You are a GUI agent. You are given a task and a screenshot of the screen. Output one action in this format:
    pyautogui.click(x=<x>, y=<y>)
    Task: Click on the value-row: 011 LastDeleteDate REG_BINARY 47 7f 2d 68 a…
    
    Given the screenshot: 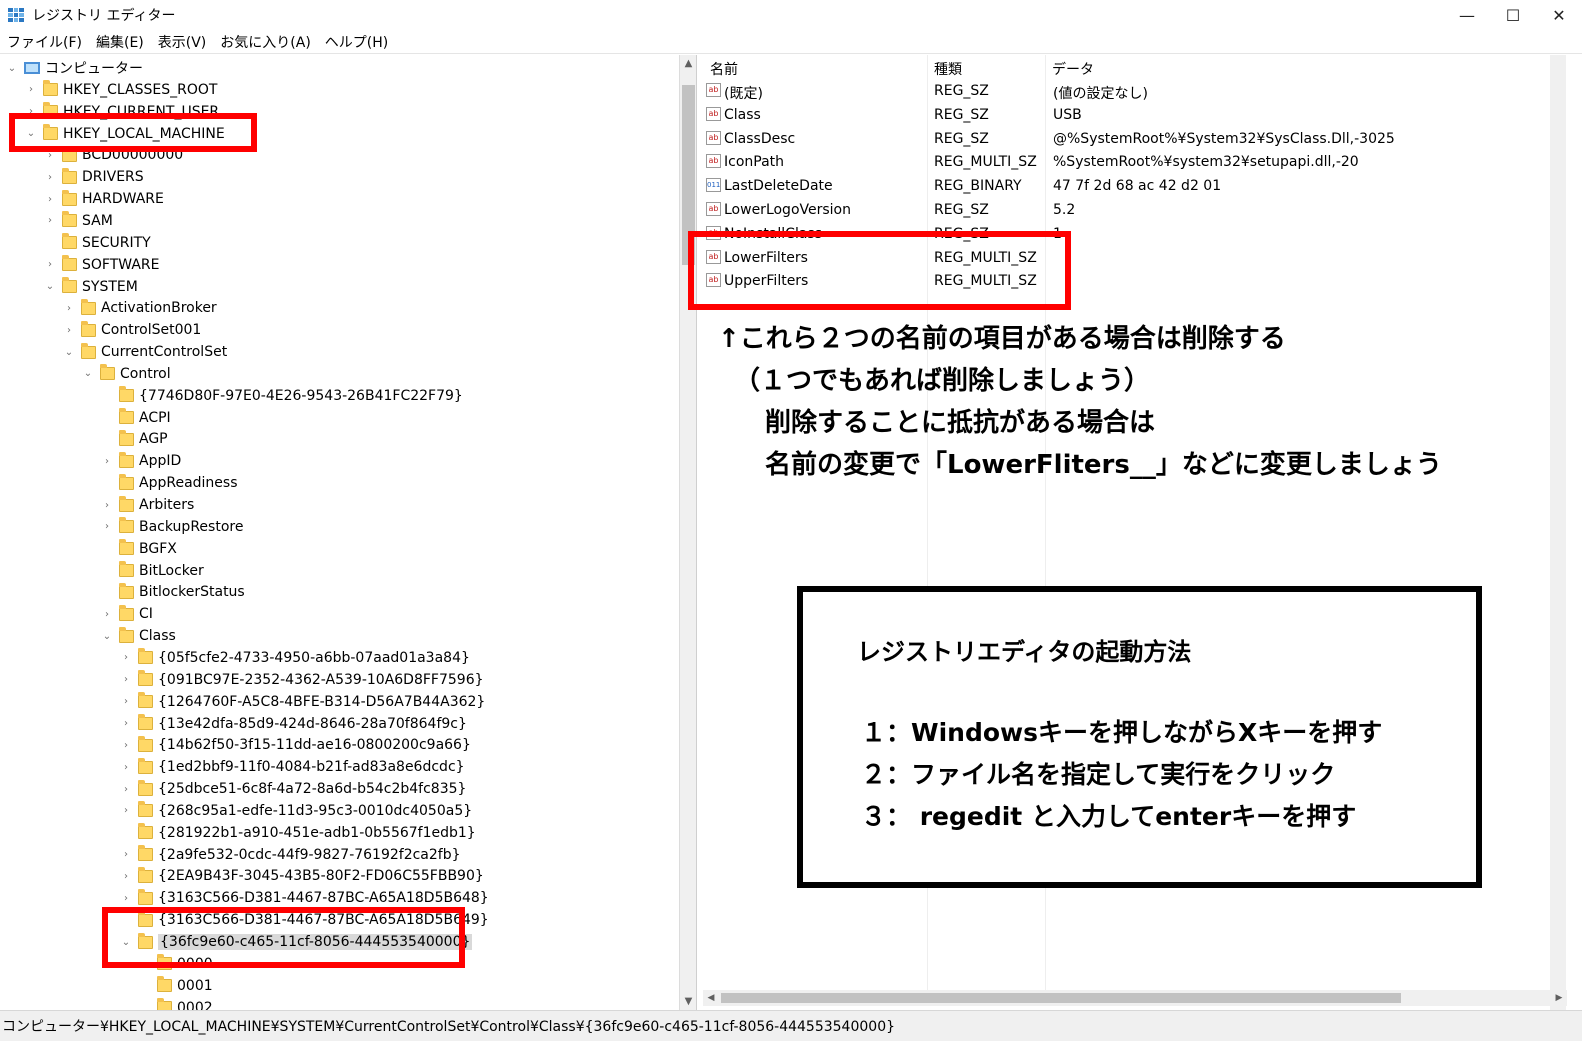 What is the action you would take?
    pyautogui.click(x=1136, y=187)
    